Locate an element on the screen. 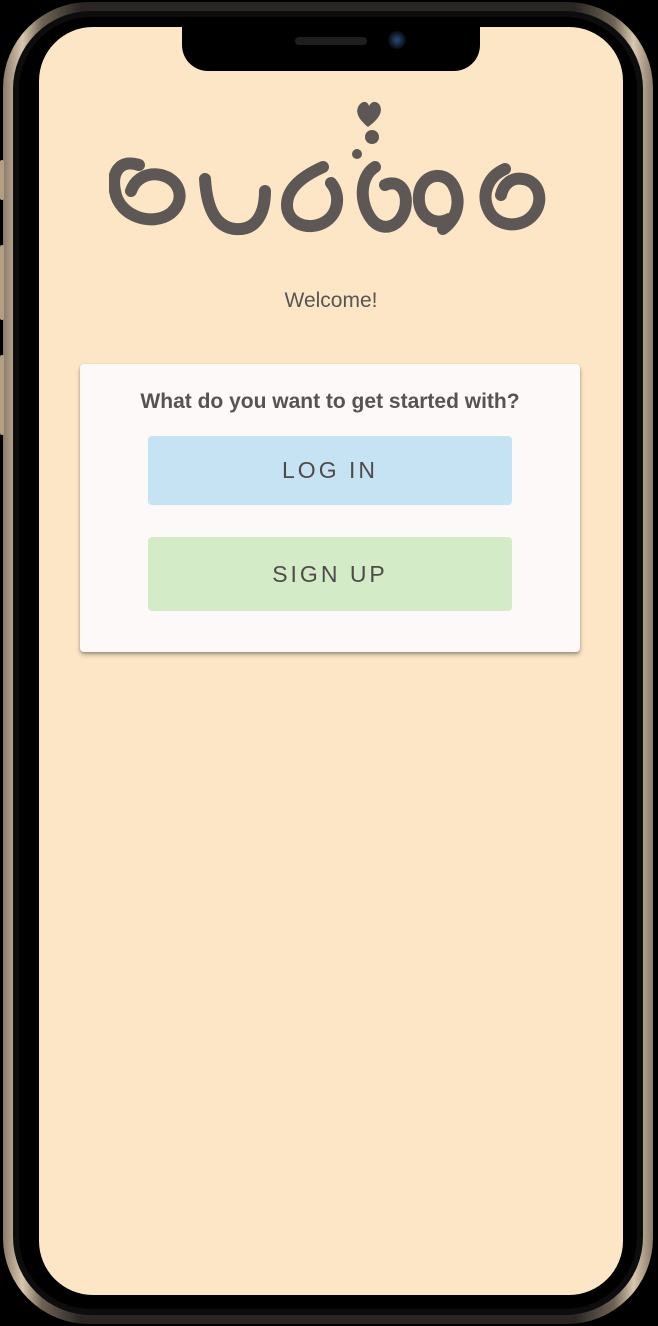 The width and height of the screenshot is (658, 1326). welcome-text: Welcome! is located at coordinates (331, 300).